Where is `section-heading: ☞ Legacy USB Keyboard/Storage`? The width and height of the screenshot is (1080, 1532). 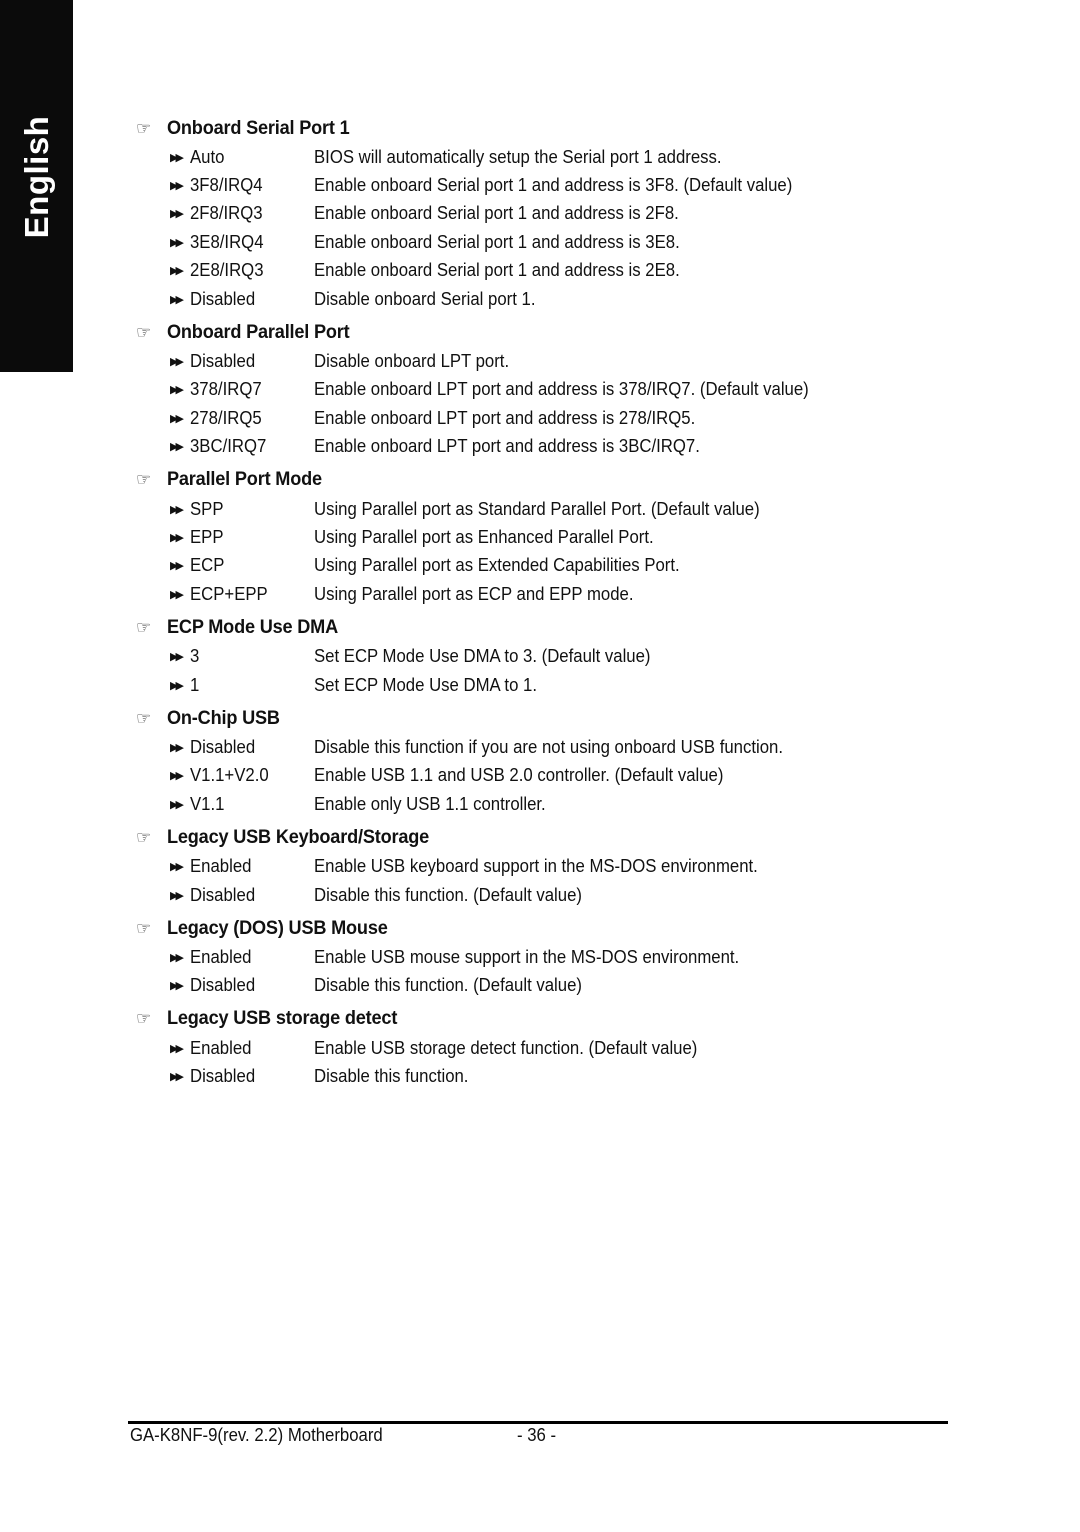 section-heading: ☞ Legacy USB Keyboard/Storage is located at coordinates (546, 837).